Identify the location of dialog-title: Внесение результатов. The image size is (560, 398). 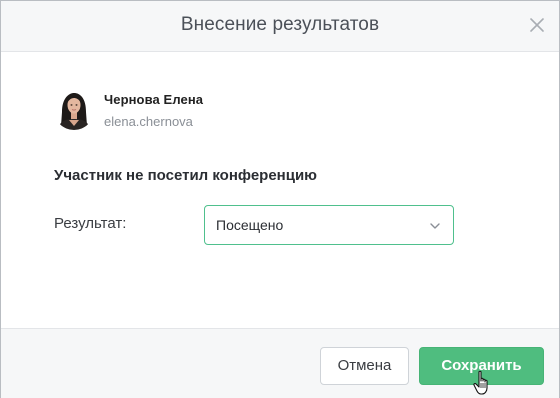
(280, 24).